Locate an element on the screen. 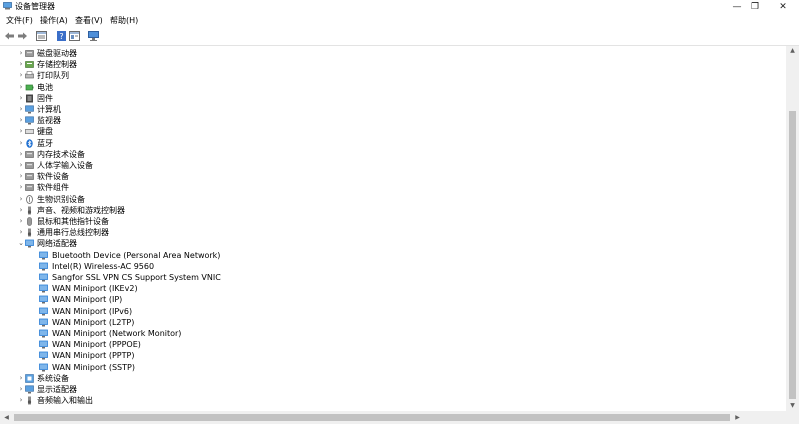 The image size is (799, 424). tree-category-disk-drive: › 磁盘驱动器 is located at coordinates (167, 53).